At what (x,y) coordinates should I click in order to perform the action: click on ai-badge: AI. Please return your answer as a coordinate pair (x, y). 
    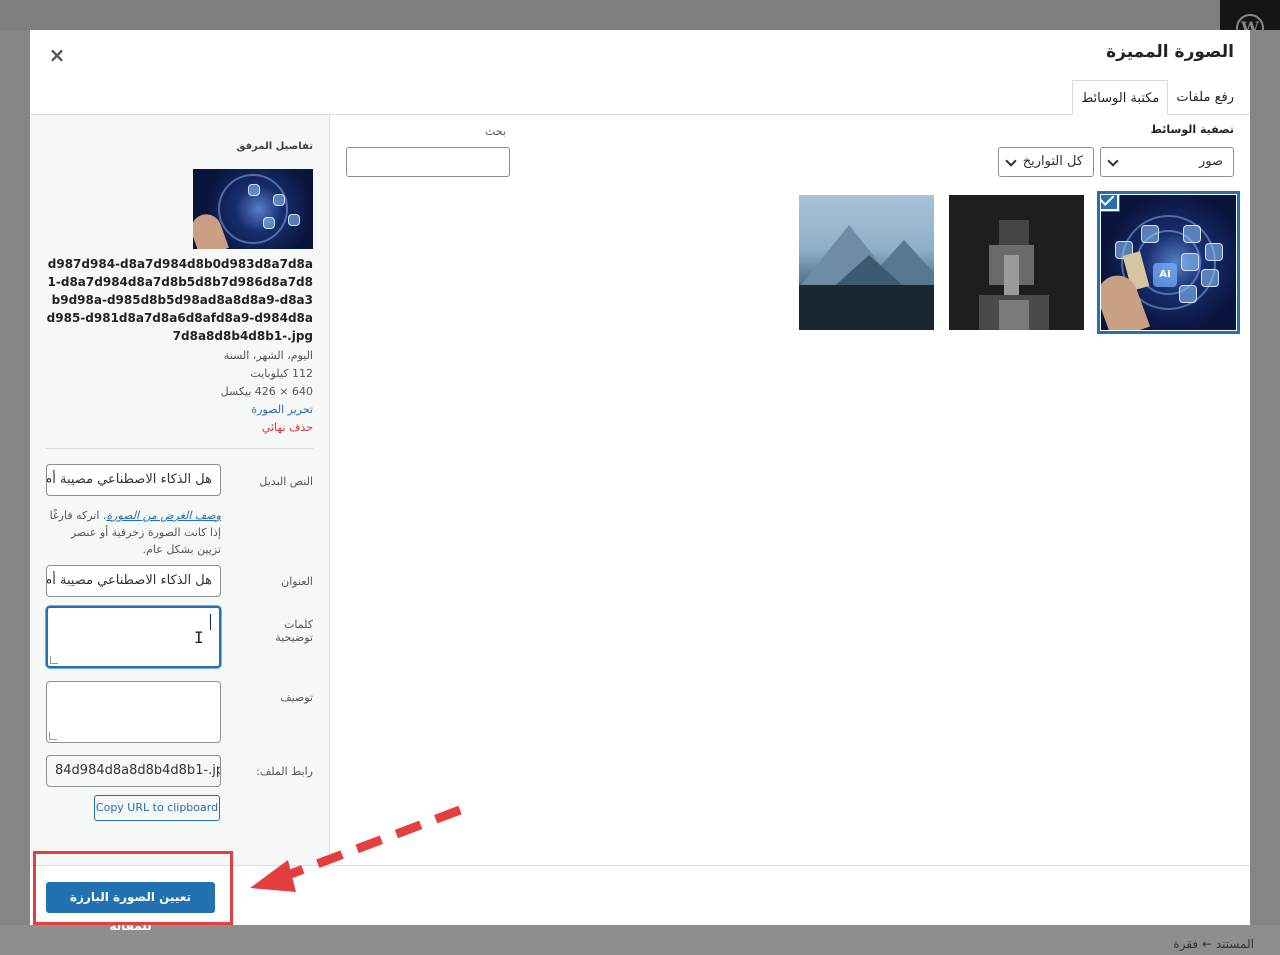
    Looking at the image, I should click on (1165, 275).